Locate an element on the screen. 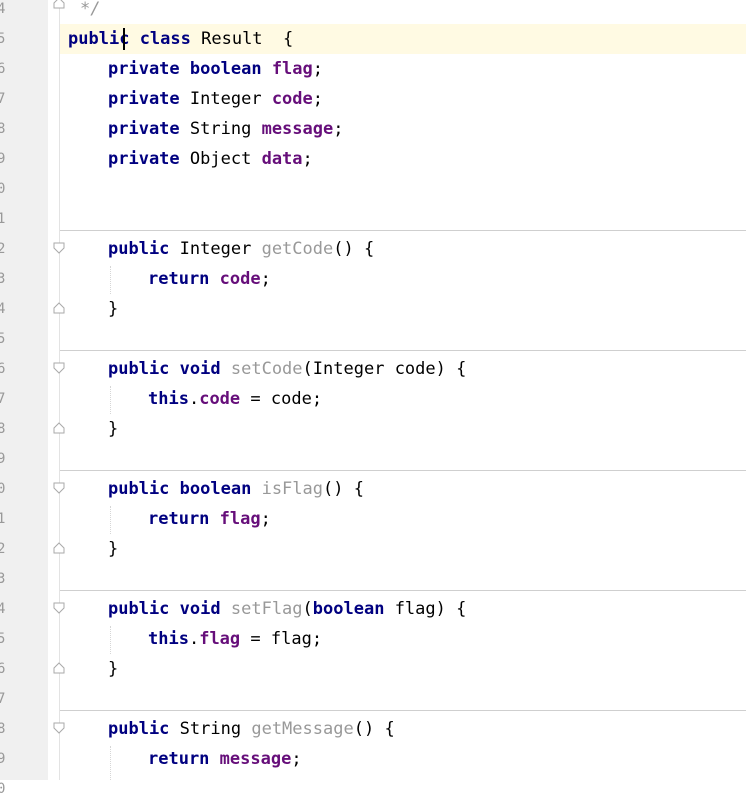 The image size is (746, 804). method-signature-line: public void setCode(Integer code) { is located at coordinates (287, 369).